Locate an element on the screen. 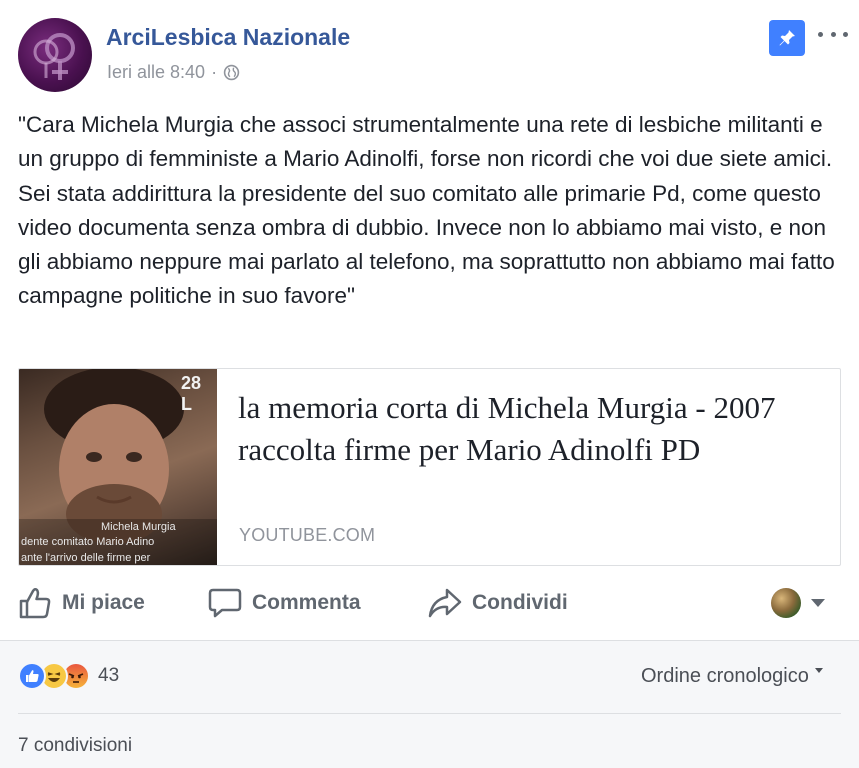  comment-button: Commenta is located at coordinates (284, 603).